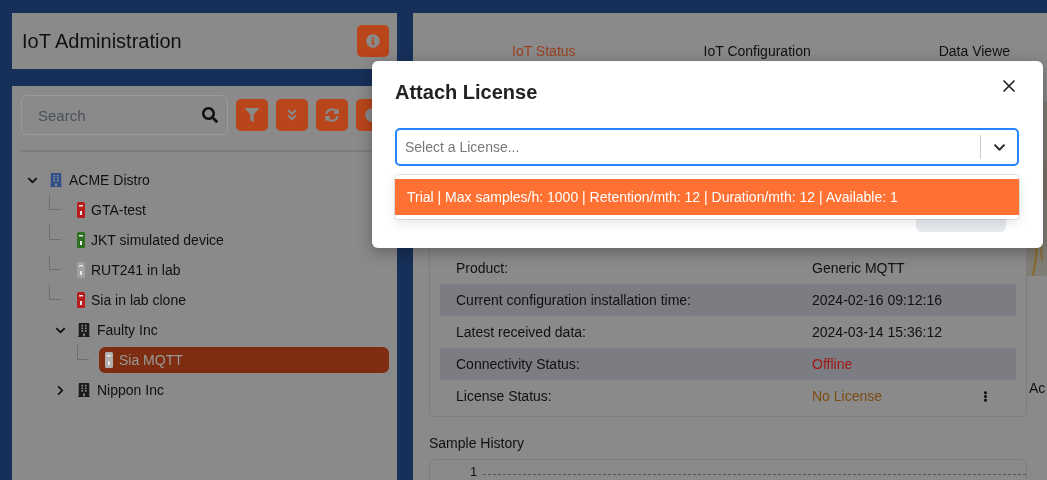  What do you see at coordinates (877, 332) in the screenshot?
I see `field-value: 2024-03-14 15:36:12` at bounding box center [877, 332].